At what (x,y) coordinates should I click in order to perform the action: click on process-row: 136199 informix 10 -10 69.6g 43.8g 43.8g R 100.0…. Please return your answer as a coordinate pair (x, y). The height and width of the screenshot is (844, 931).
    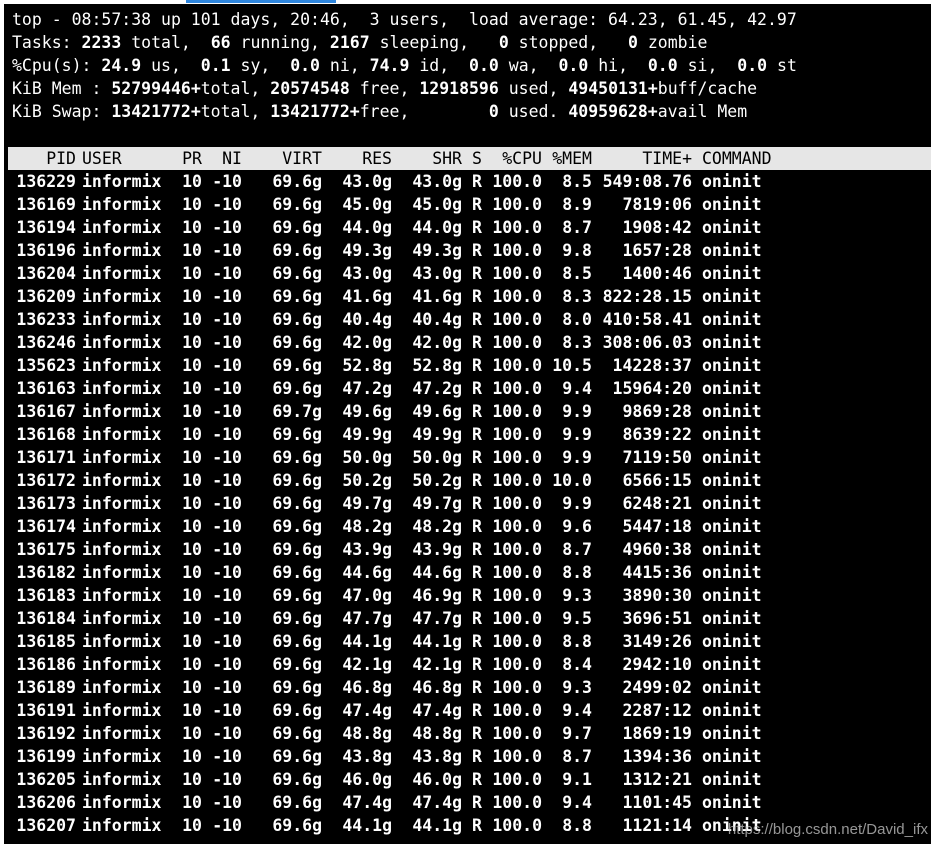
    Looking at the image, I should click on (469, 756).